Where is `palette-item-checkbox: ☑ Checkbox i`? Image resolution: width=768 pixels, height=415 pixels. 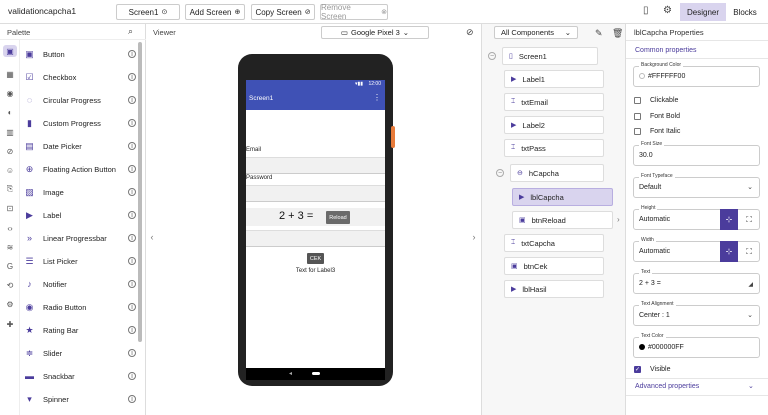 palette-item-checkbox: ☑ Checkbox i is located at coordinates (80, 77).